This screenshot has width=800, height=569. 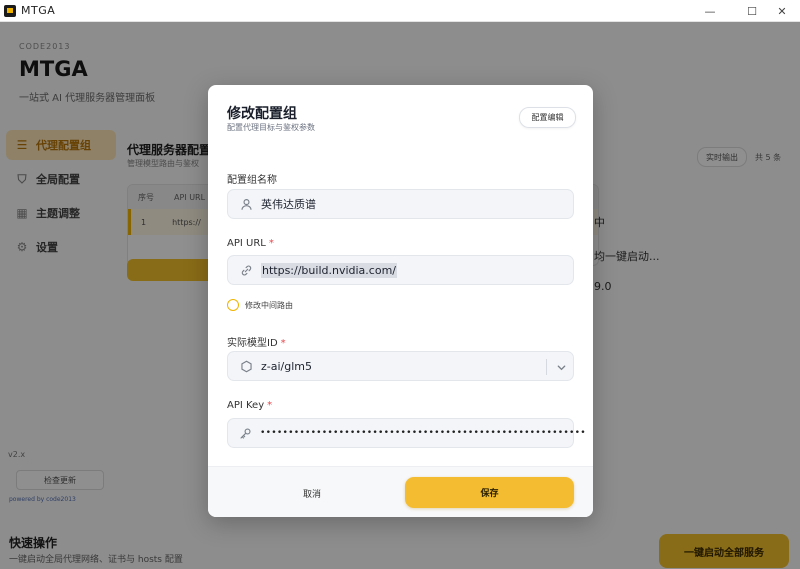 I want to click on model-id-label: 实际模型ID *, so click(x=256, y=343).